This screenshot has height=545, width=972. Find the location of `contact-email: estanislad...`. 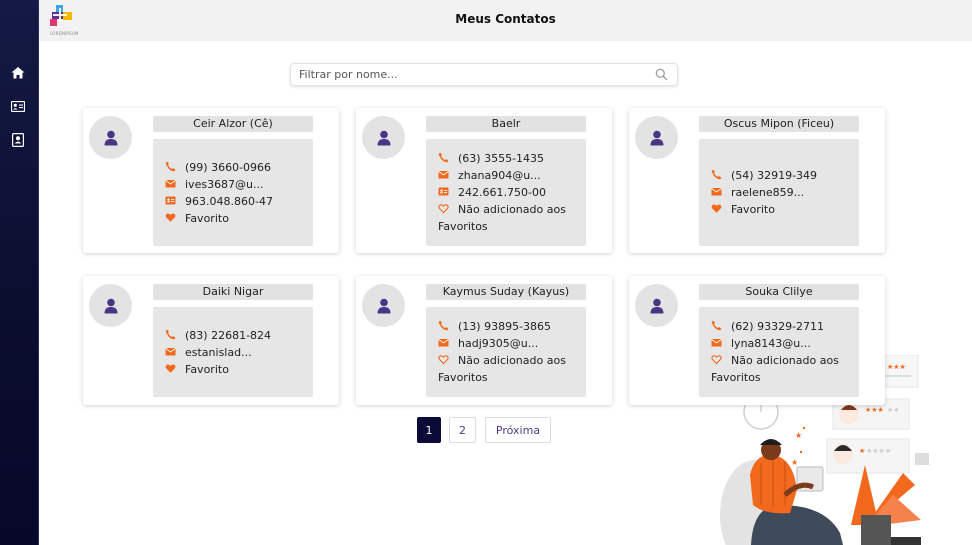

contact-email: estanislad... is located at coordinates (218, 352).